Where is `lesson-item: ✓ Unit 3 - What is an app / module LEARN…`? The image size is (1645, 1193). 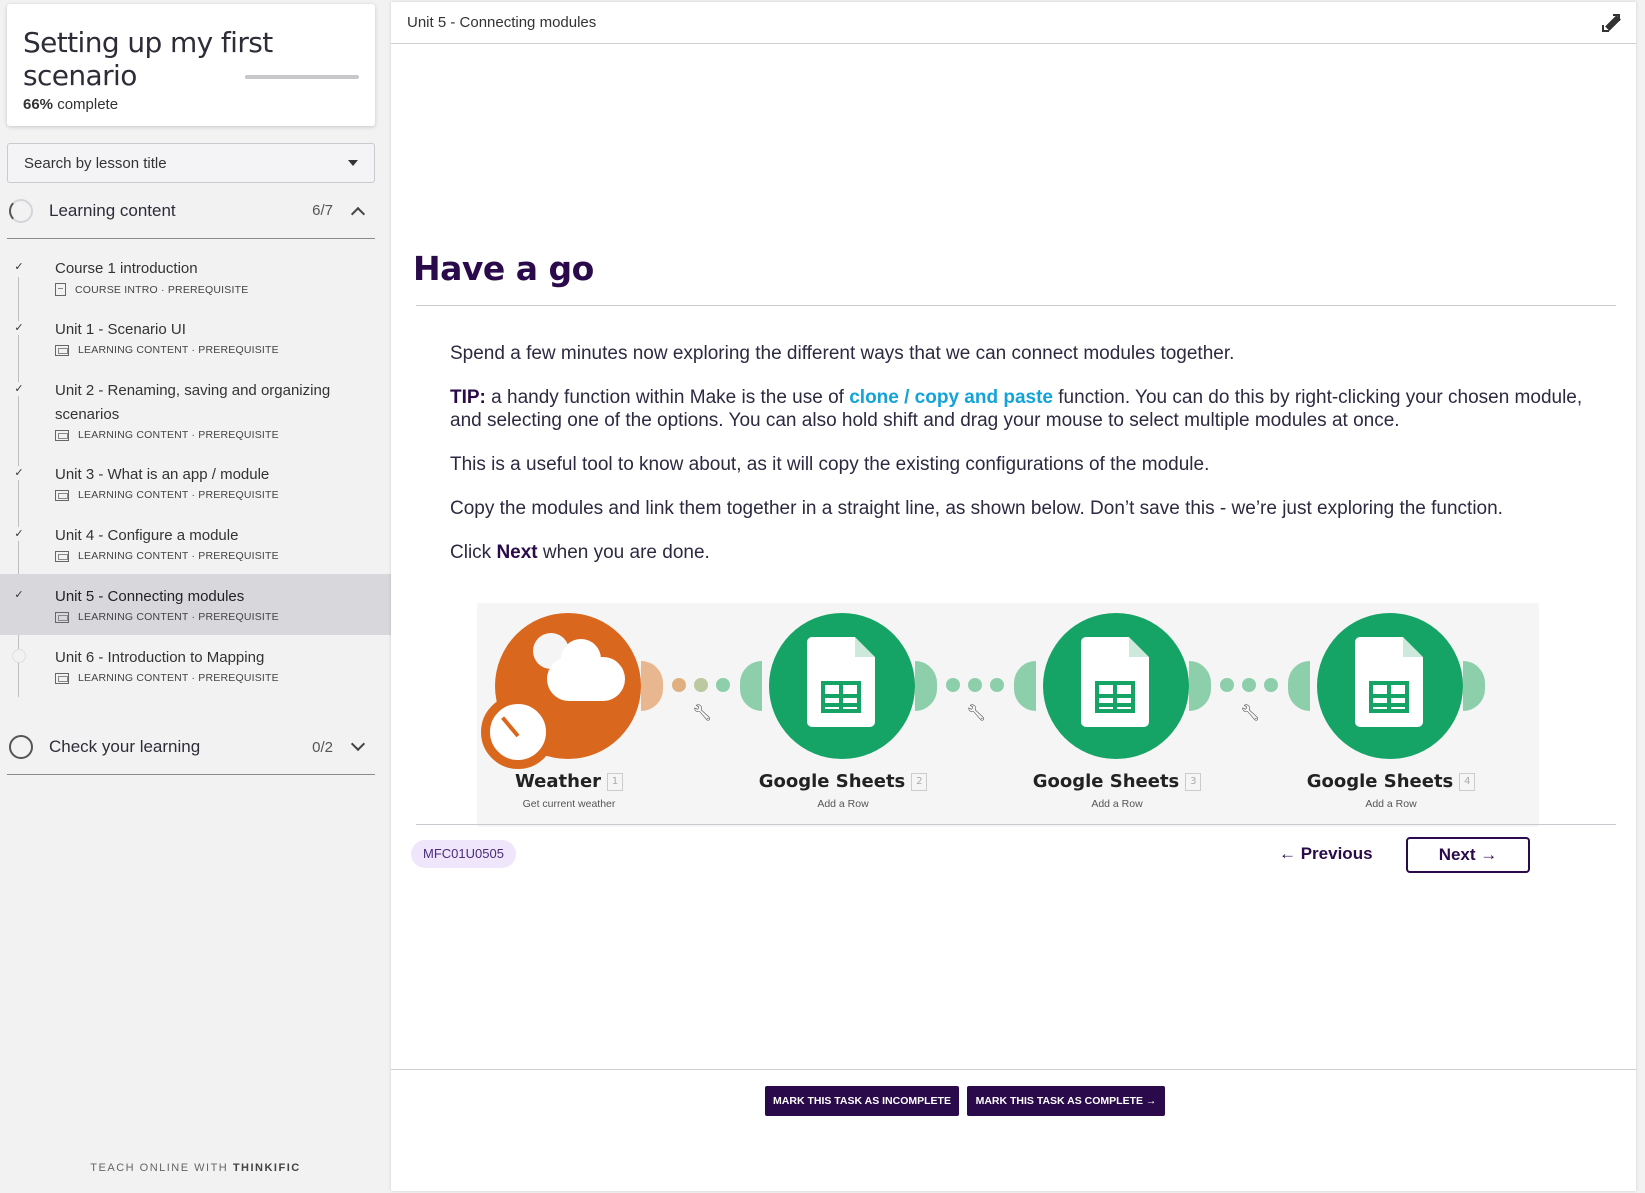
lesson-item: ✓ Unit 3 - What is an app / module LEARN… is located at coordinates (195, 493).